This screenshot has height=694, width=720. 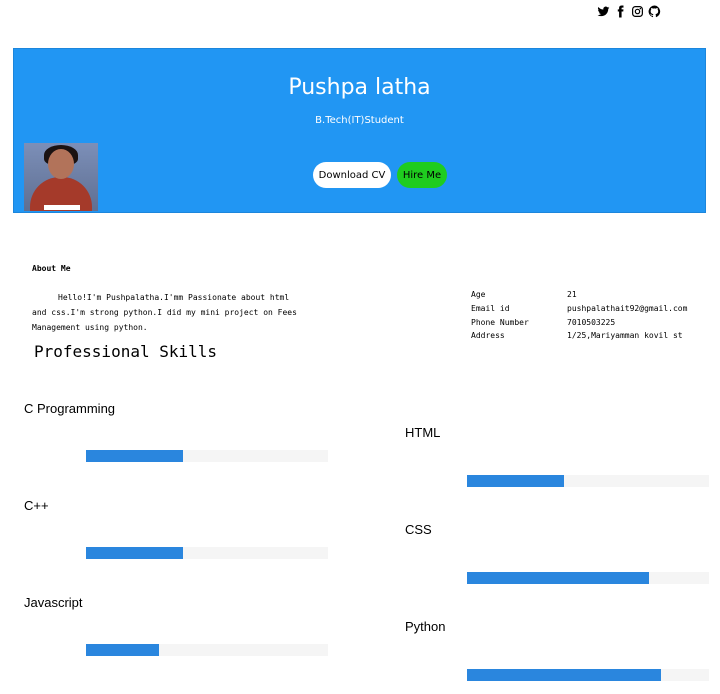 I want to click on info-label: Age, so click(x=478, y=295).